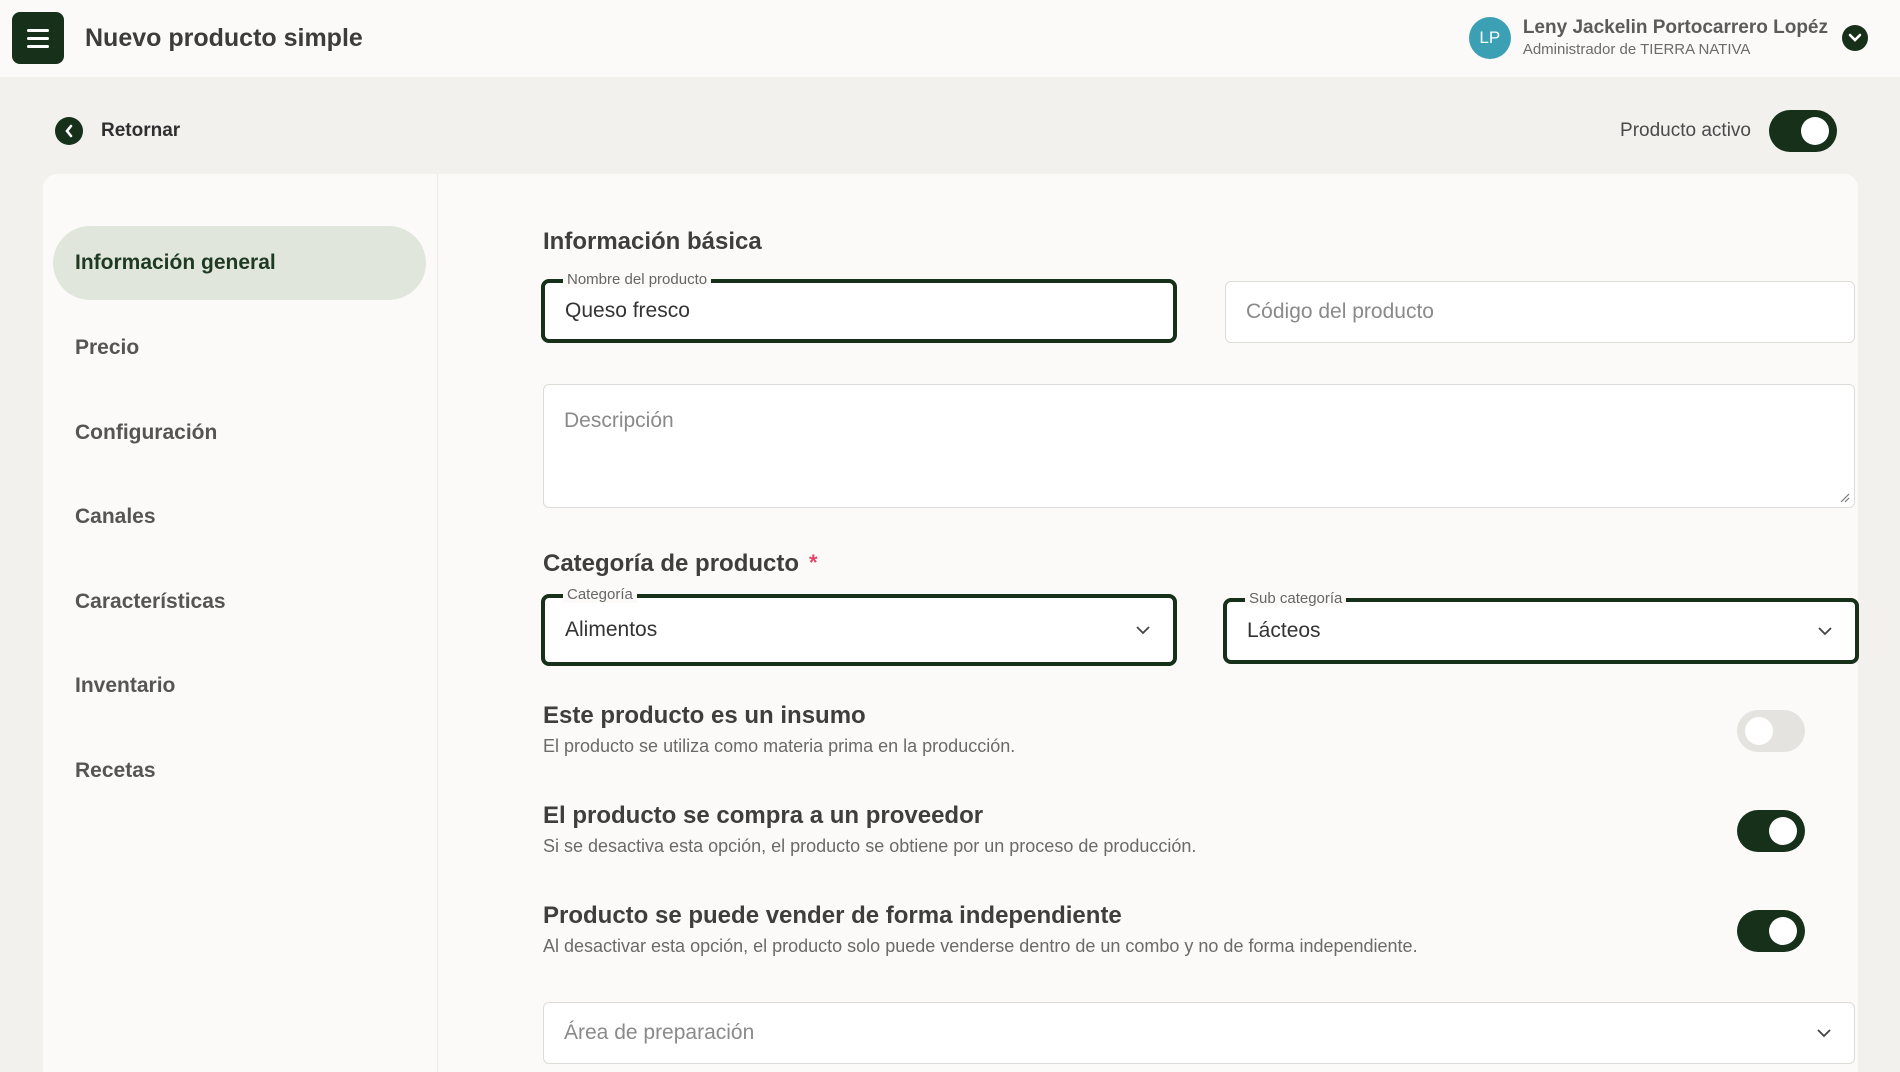  What do you see at coordinates (652, 241) in the screenshot?
I see `basic-info-title: Información básica` at bounding box center [652, 241].